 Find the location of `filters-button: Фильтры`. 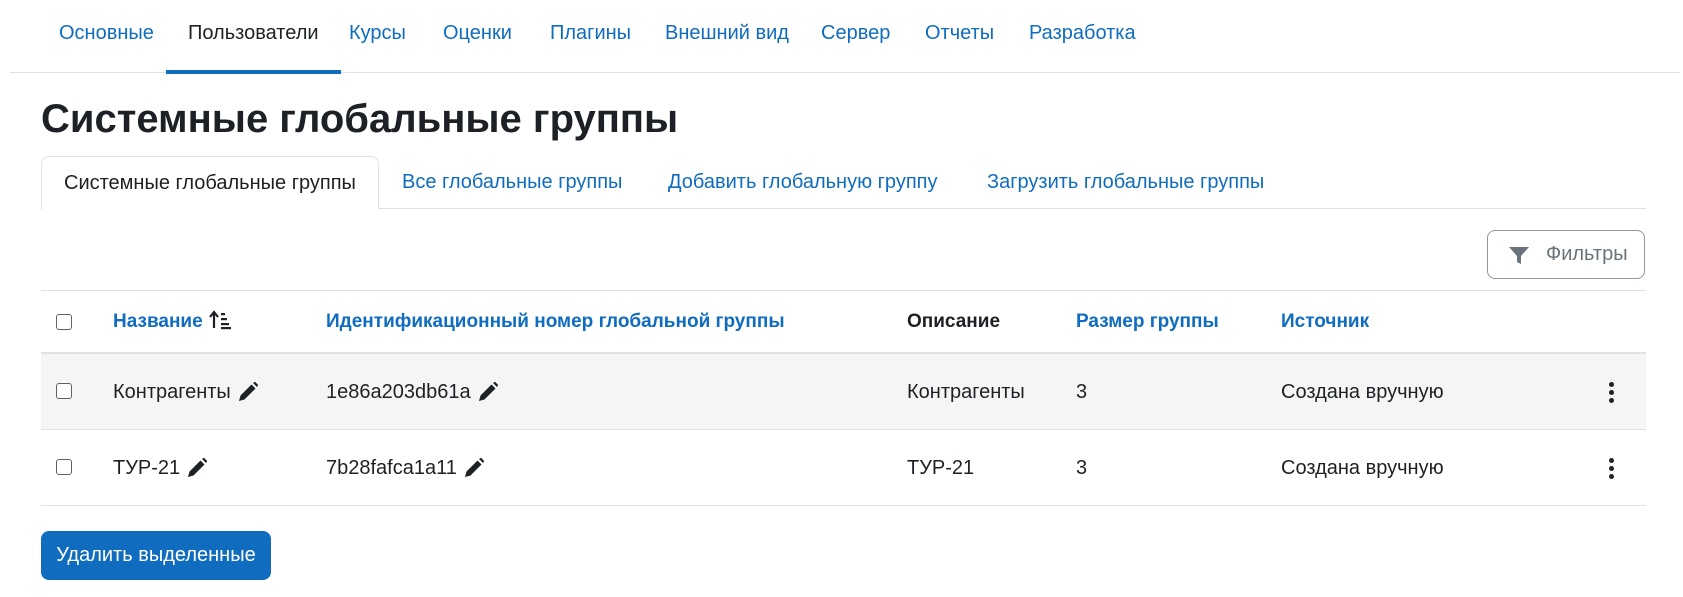

filters-button: Фильтры is located at coordinates (1566, 254).